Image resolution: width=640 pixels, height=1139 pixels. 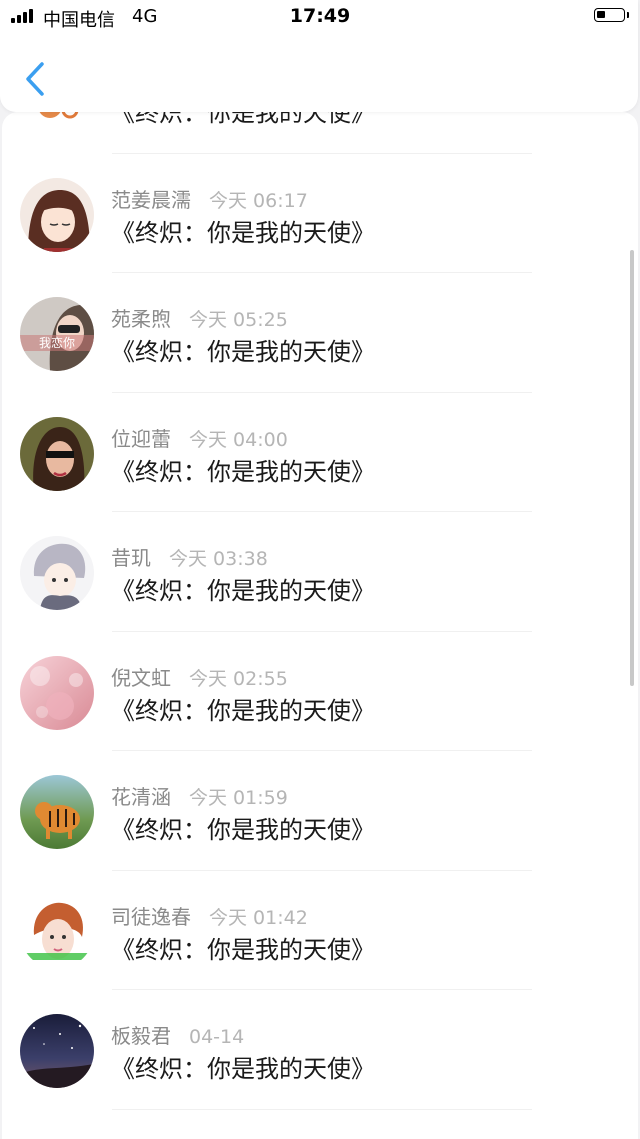 I want to click on battery-tip, so click(x=628, y=15).